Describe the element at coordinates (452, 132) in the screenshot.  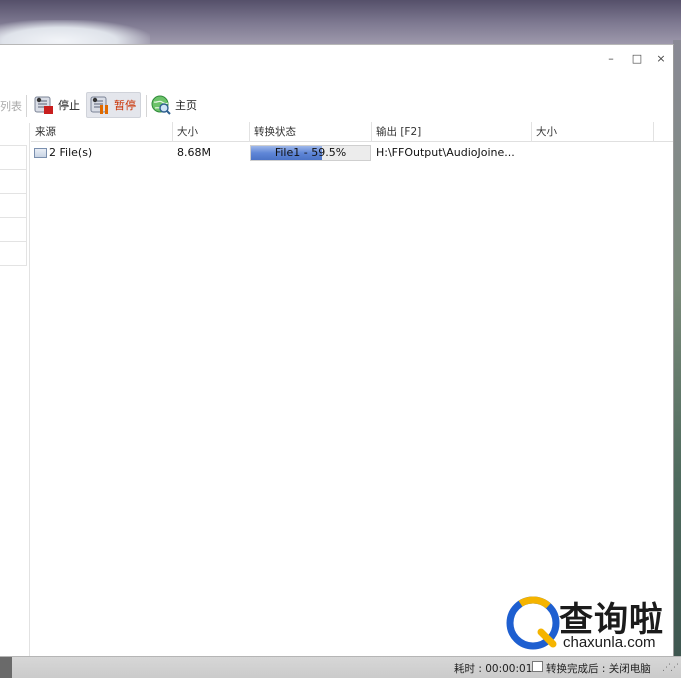
I see `column-header-output: 输出 [F2]` at that location.